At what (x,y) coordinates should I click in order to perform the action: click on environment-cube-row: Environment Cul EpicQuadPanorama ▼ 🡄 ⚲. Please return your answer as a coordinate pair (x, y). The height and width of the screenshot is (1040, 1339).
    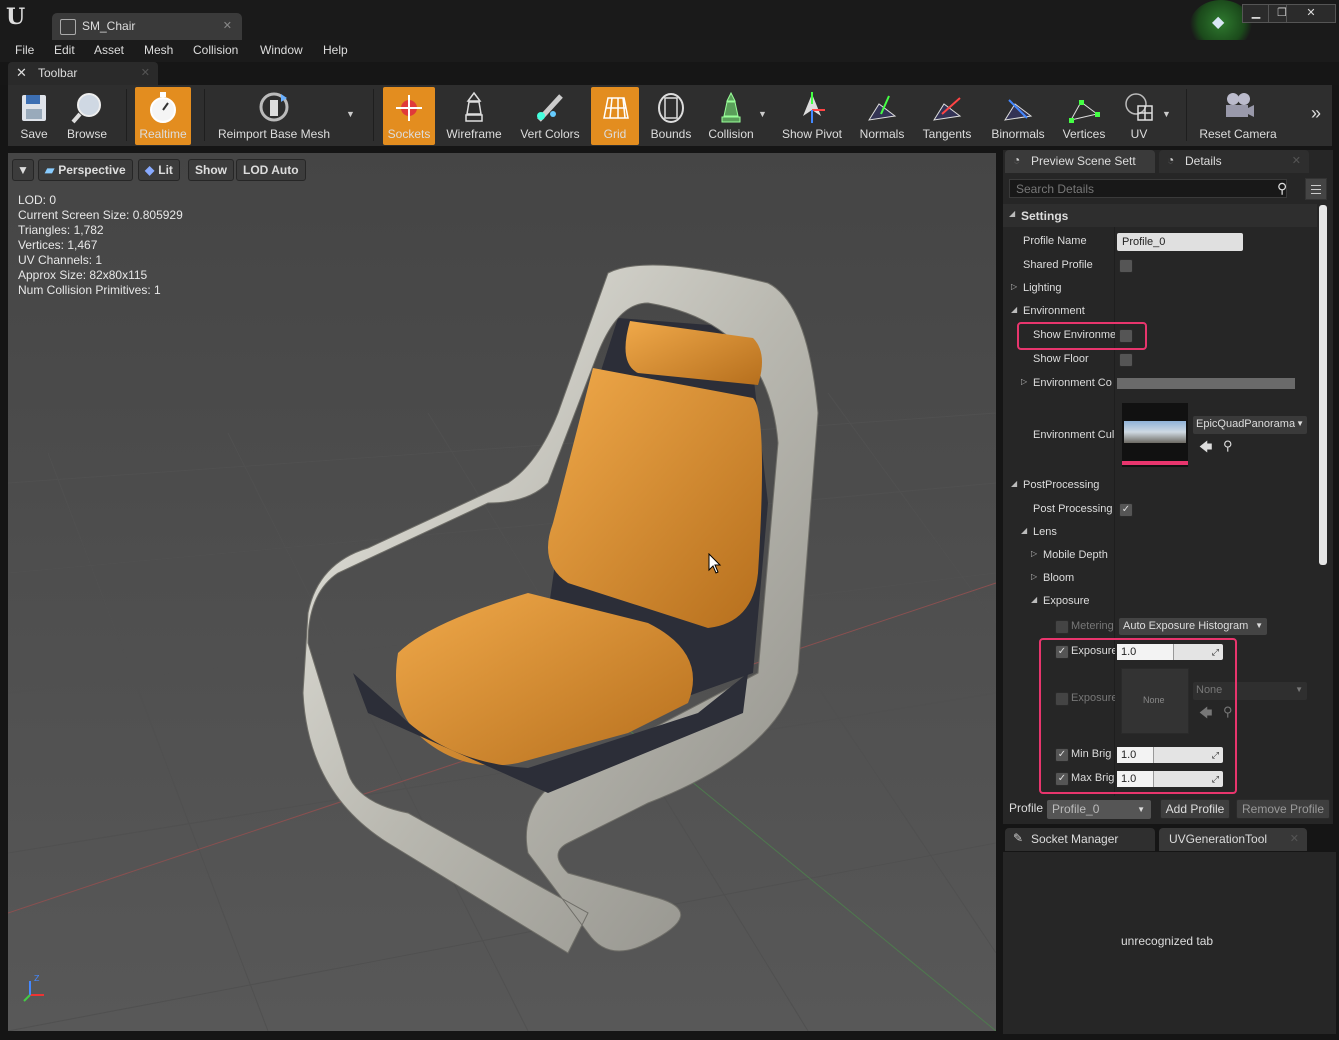
    Looking at the image, I should click on (1160, 436).